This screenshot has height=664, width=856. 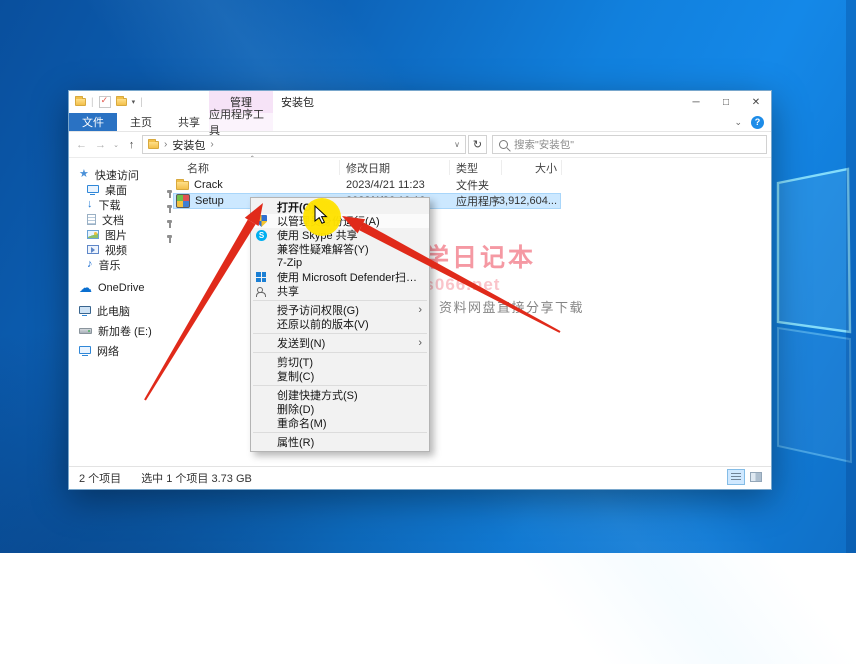 I want to click on sidebar-label: 视频, so click(x=116, y=250).